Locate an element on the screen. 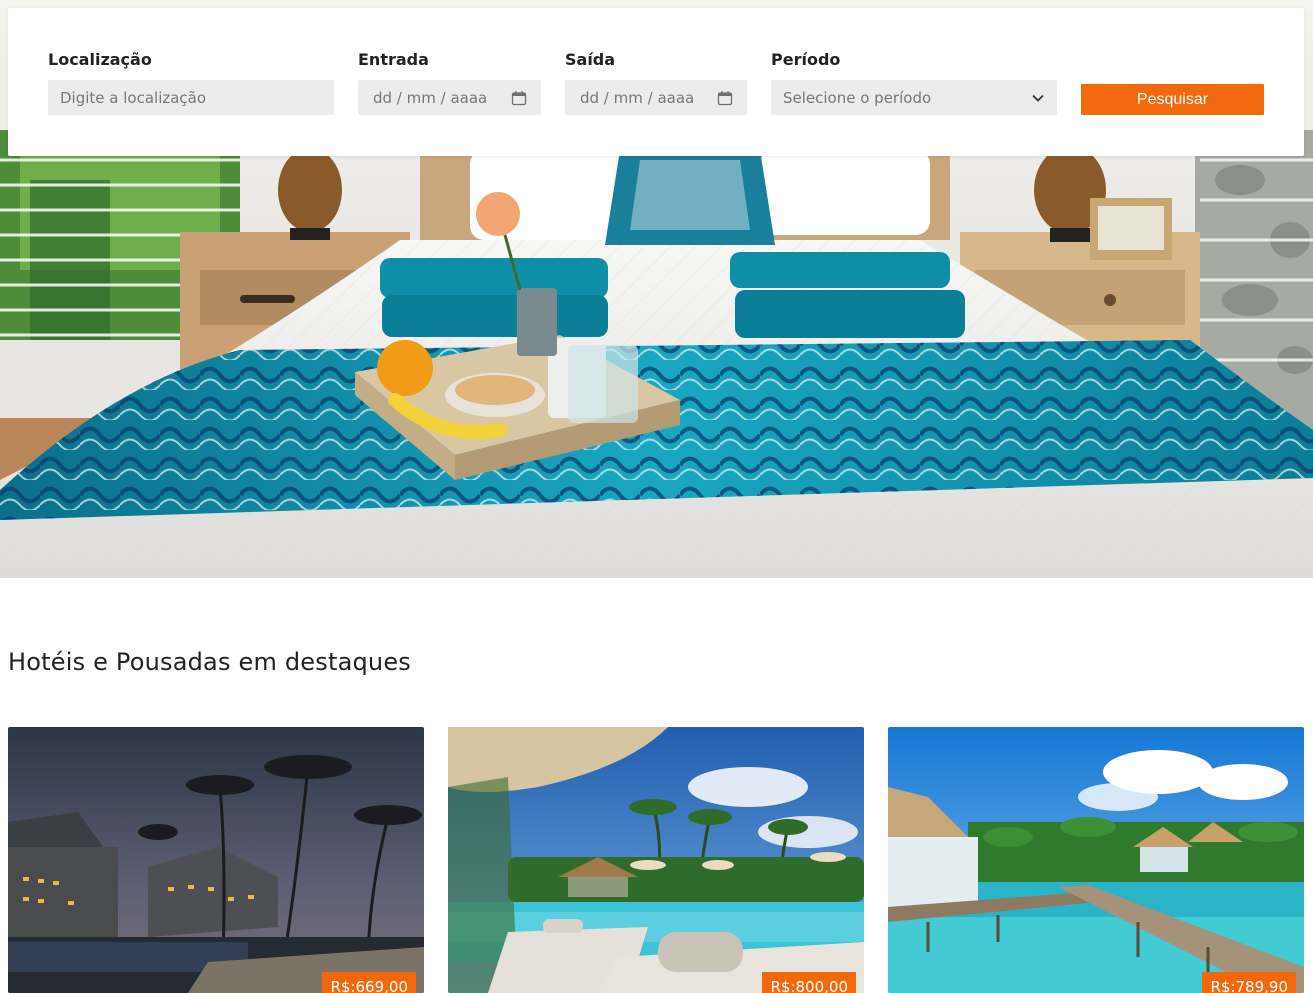  hotel-card: R$:789,90 is located at coordinates (1096, 860).